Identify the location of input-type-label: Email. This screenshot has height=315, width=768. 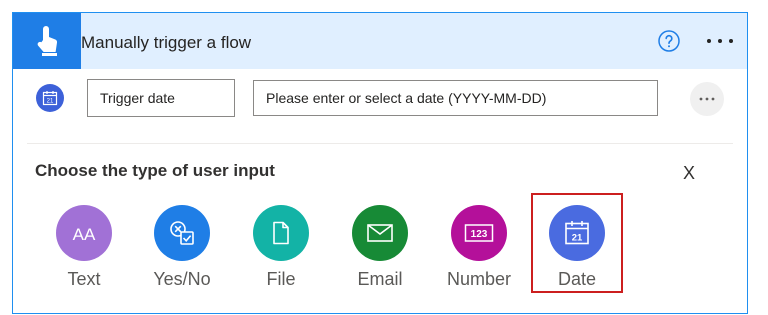
(380, 279).